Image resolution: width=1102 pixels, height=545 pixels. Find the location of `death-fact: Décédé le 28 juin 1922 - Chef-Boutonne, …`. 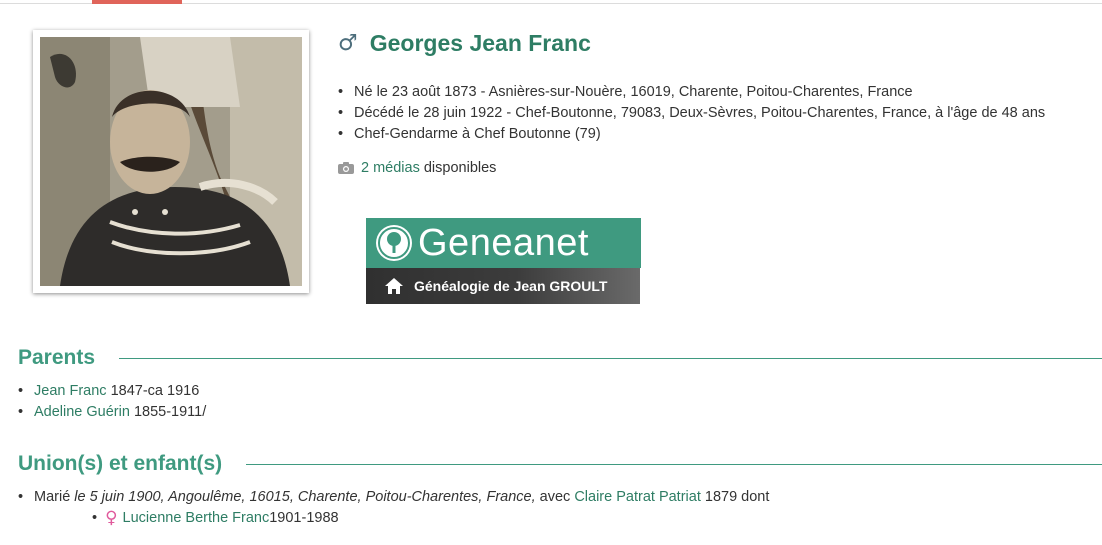

death-fact: Décédé le 28 juin 1922 - Chef-Boutonne, … is located at coordinates (691, 113).